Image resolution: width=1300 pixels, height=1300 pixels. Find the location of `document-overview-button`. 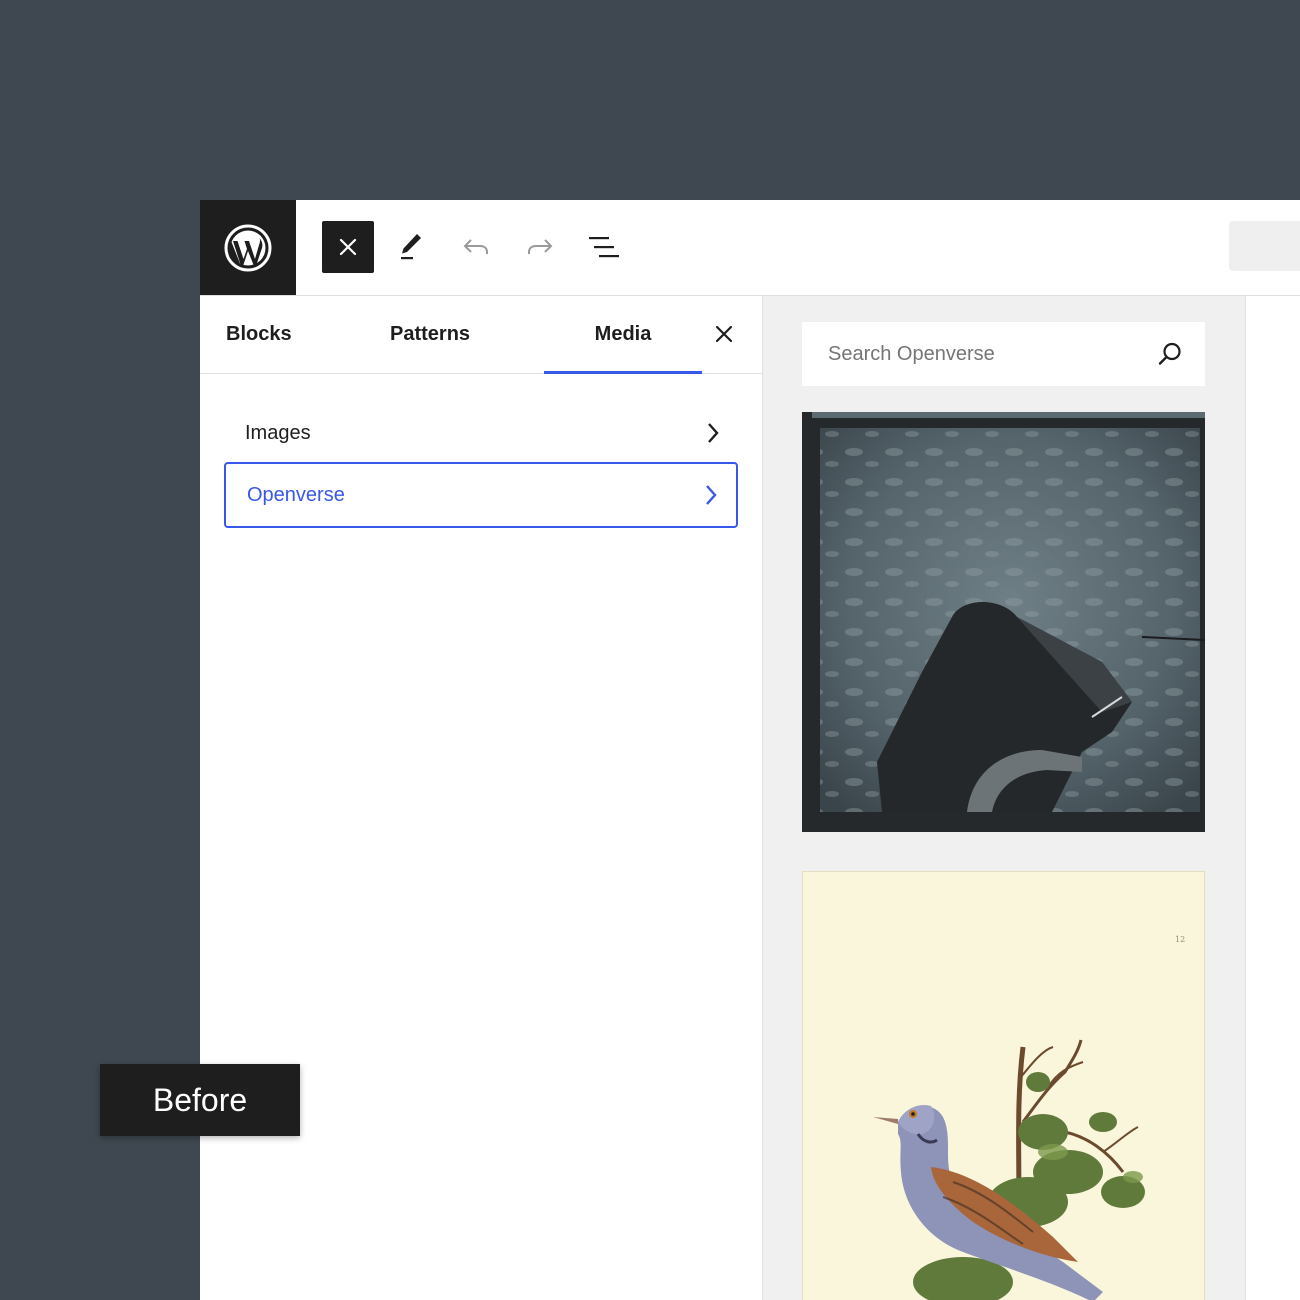

document-overview-button is located at coordinates (604, 247).